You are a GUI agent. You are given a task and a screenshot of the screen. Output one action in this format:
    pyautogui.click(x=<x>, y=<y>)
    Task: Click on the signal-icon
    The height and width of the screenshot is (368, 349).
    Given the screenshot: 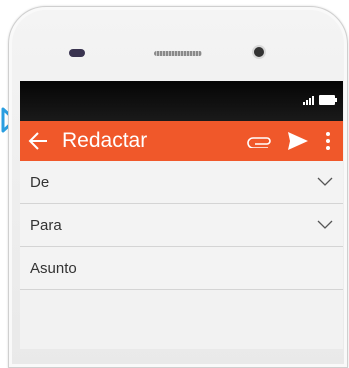 What is the action you would take?
    pyautogui.click(x=308, y=100)
    